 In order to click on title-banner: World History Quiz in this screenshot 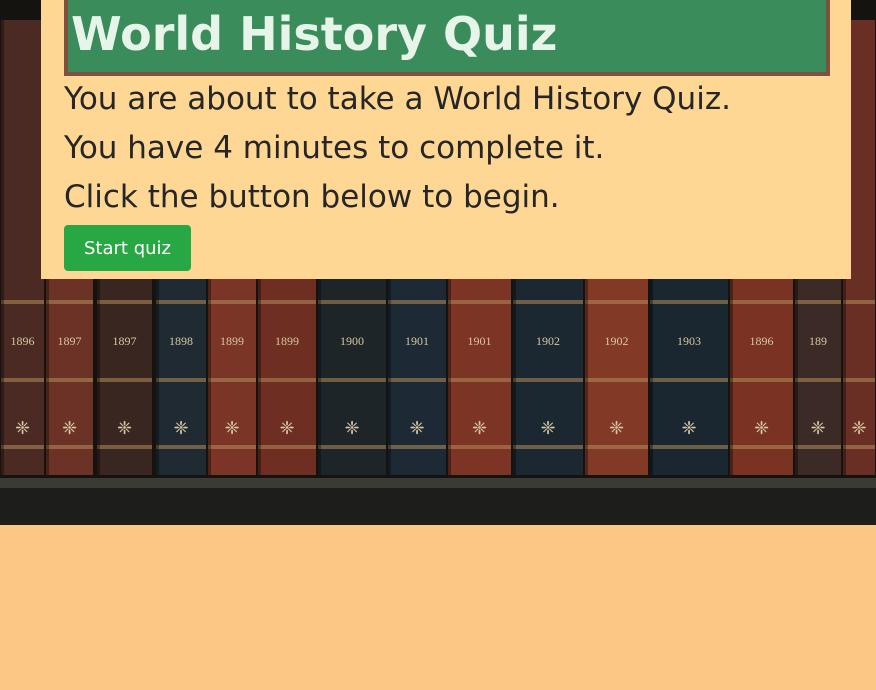, I will do `click(447, 38)`.